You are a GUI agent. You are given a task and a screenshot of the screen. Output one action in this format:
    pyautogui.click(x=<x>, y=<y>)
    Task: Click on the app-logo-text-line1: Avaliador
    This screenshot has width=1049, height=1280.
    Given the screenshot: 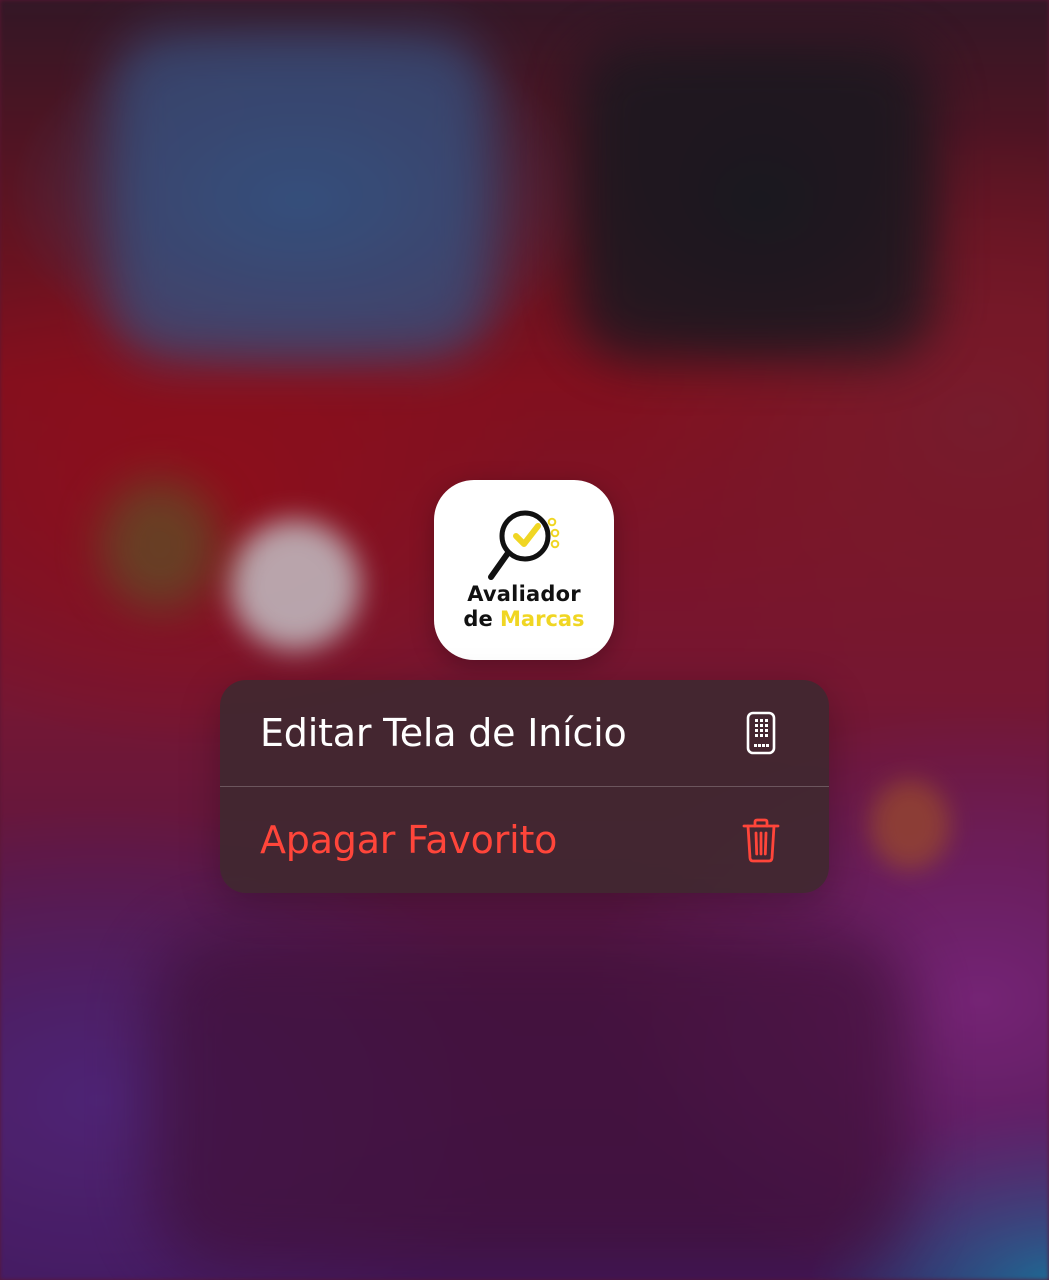 What is the action you would take?
    pyautogui.click(x=524, y=594)
    